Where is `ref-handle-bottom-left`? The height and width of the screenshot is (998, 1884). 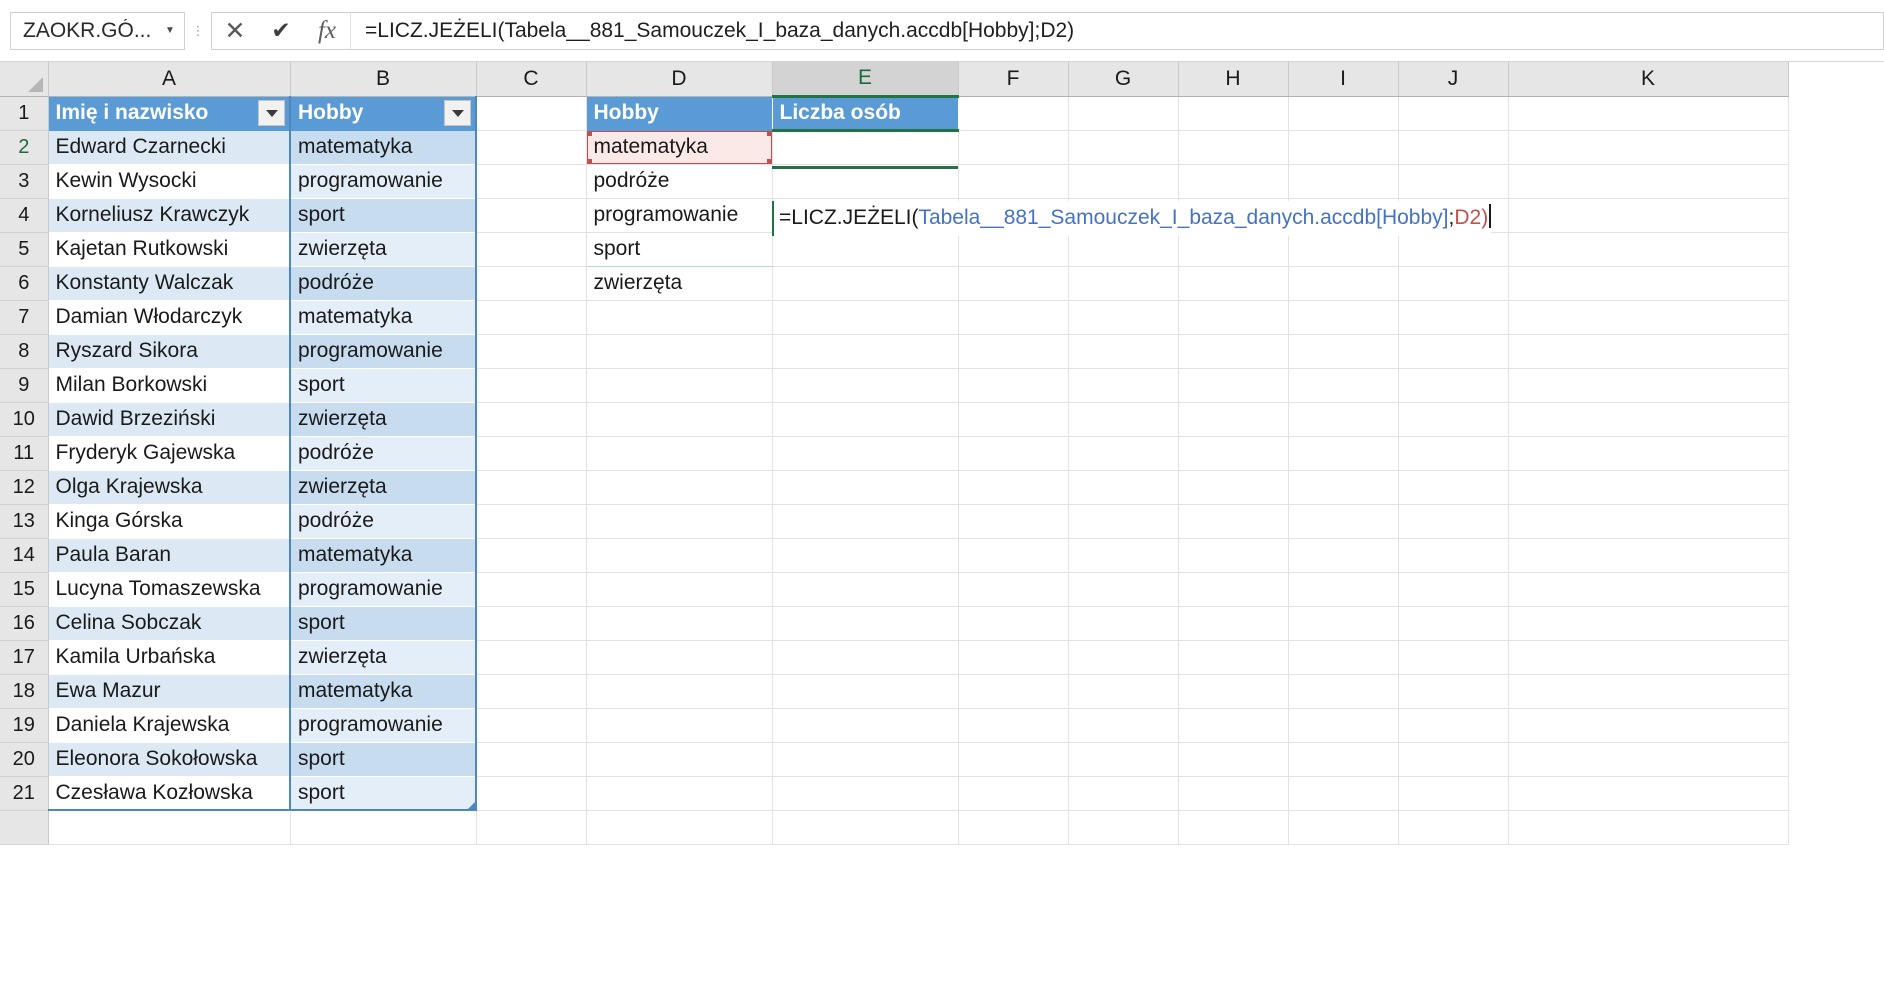
ref-handle-bottom-left is located at coordinates (589, 160).